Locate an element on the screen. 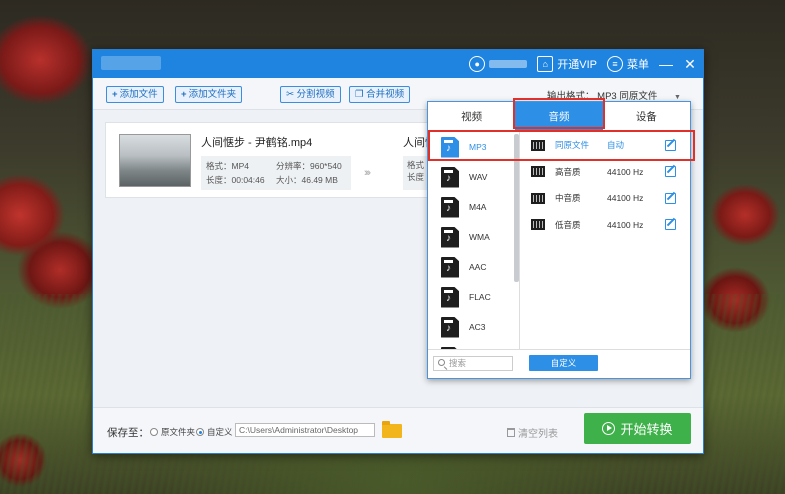  radio-dot-selected is located at coordinates (200, 432).